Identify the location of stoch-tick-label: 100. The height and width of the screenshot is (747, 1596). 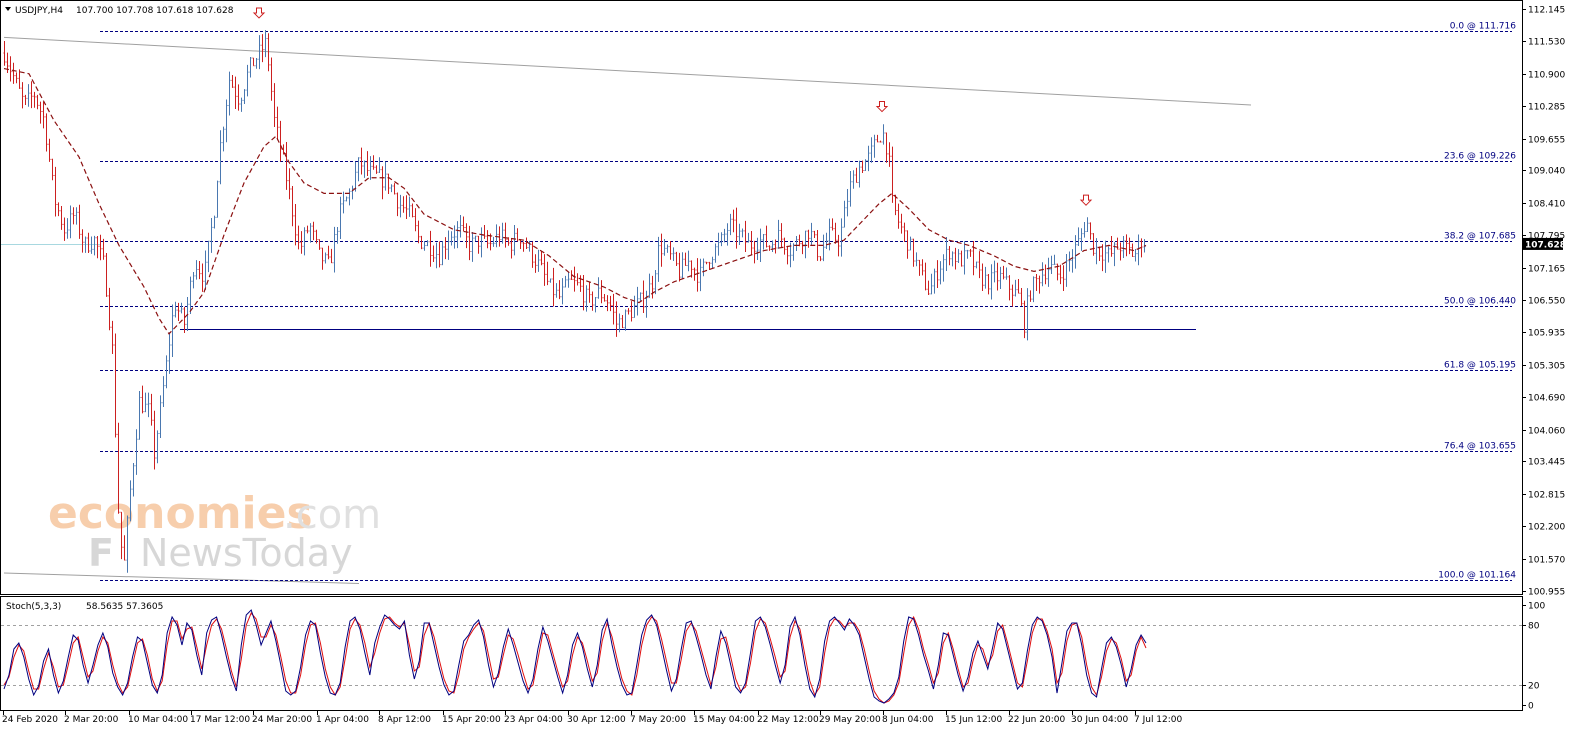
(1536, 607).